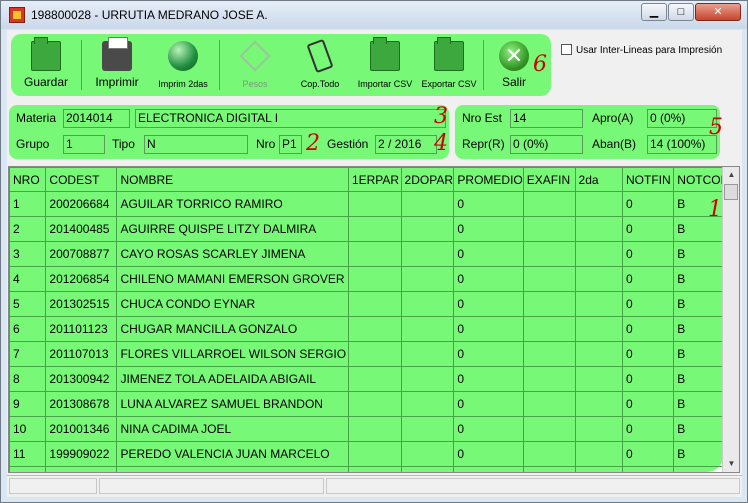 The height and width of the screenshot is (503, 748). I want to click on guardar-button: Guardar, so click(46, 65).